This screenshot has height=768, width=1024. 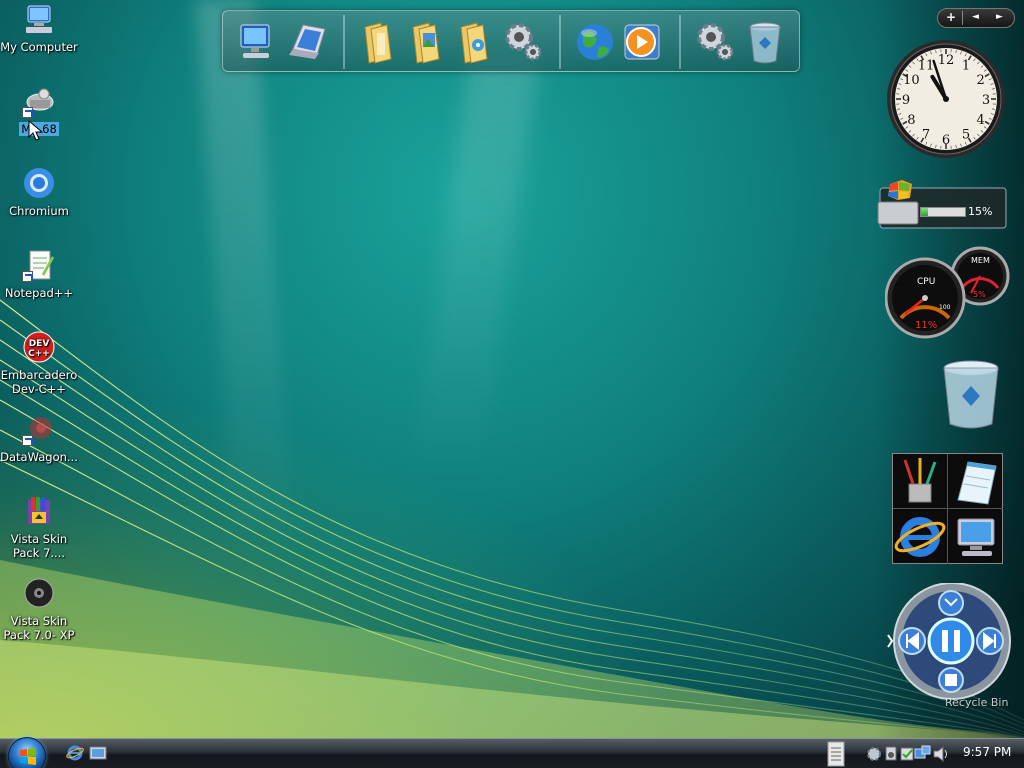 What do you see at coordinates (39, 211) in the screenshot?
I see `desktop-icon-label: Chromium` at bounding box center [39, 211].